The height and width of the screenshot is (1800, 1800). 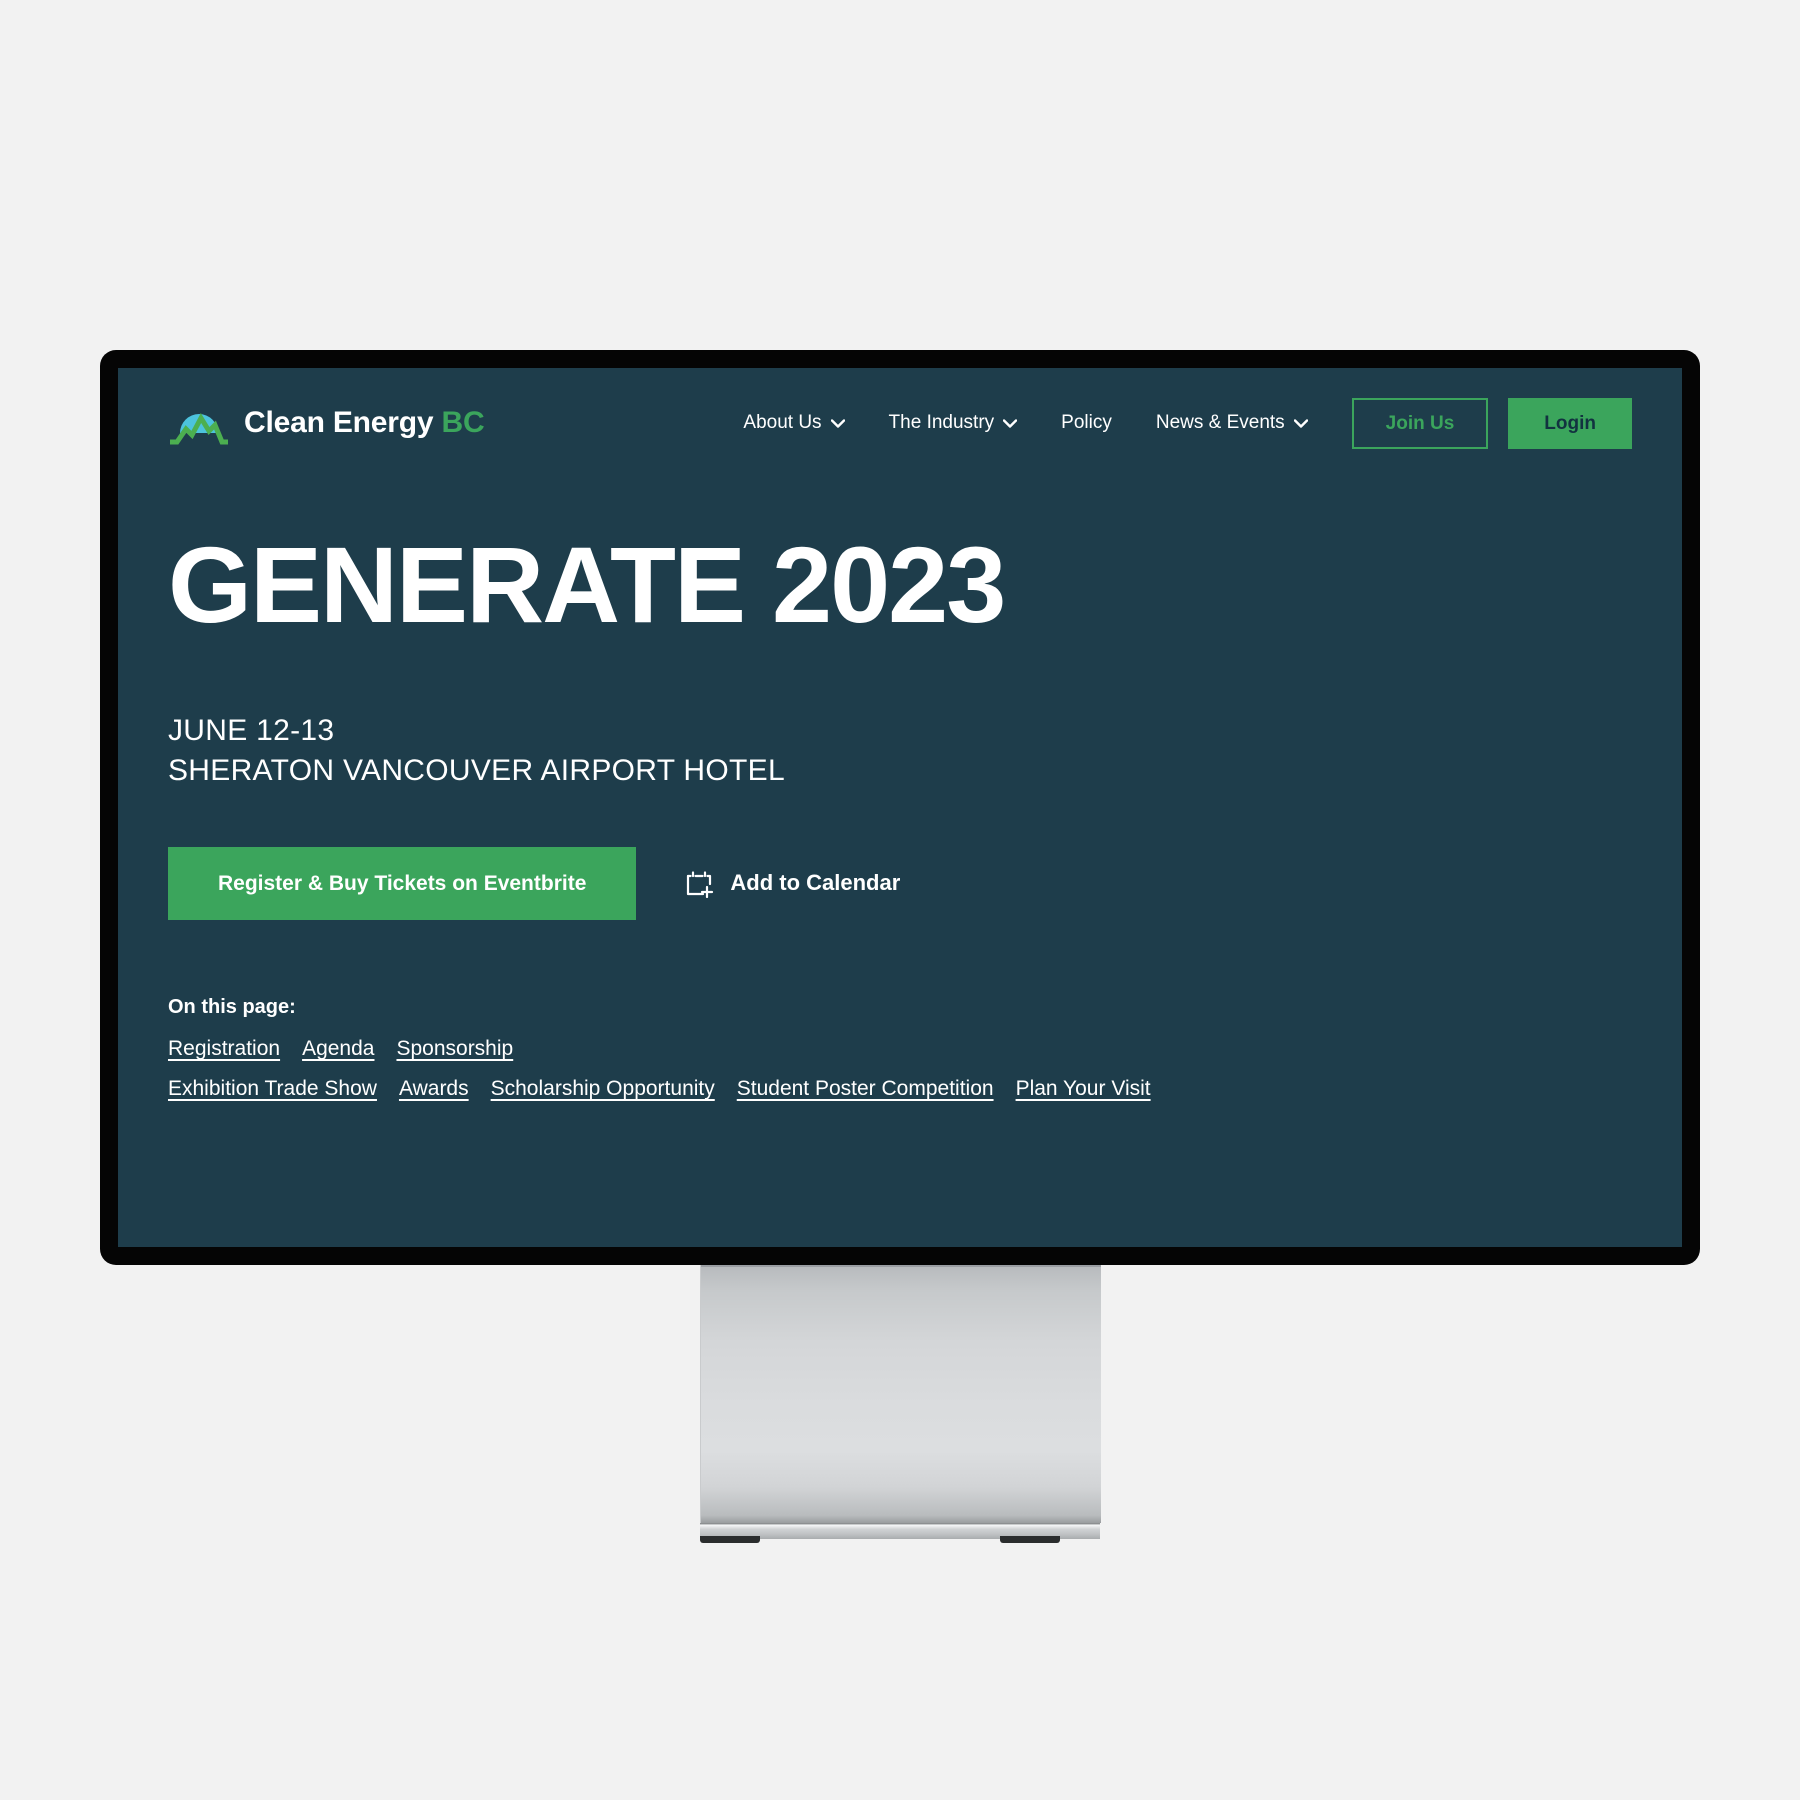 What do you see at coordinates (434, 1089) in the screenshot?
I see `anchor-link-awards: Awards` at bounding box center [434, 1089].